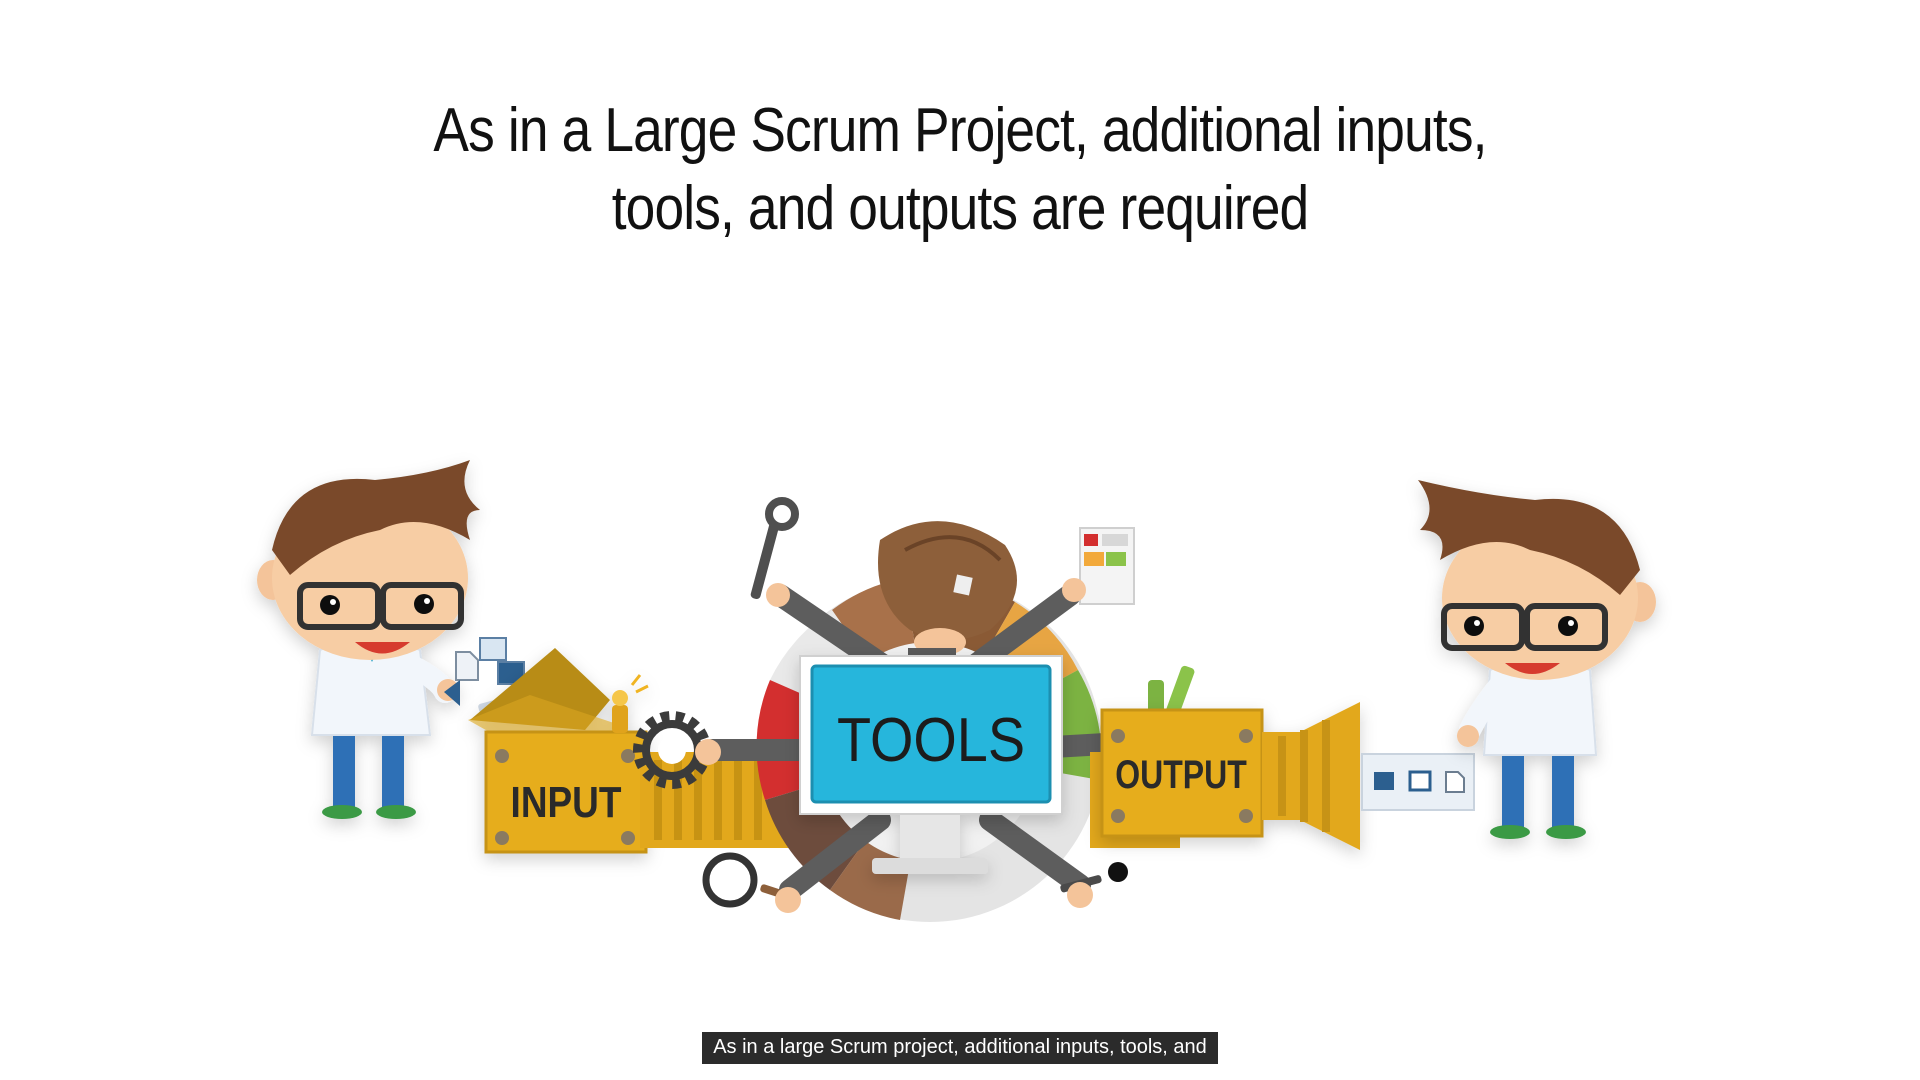 The width and height of the screenshot is (1920, 1080). Describe the element at coordinates (1181, 774) in the screenshot. I see `output-label: OUTPUT` at that location.